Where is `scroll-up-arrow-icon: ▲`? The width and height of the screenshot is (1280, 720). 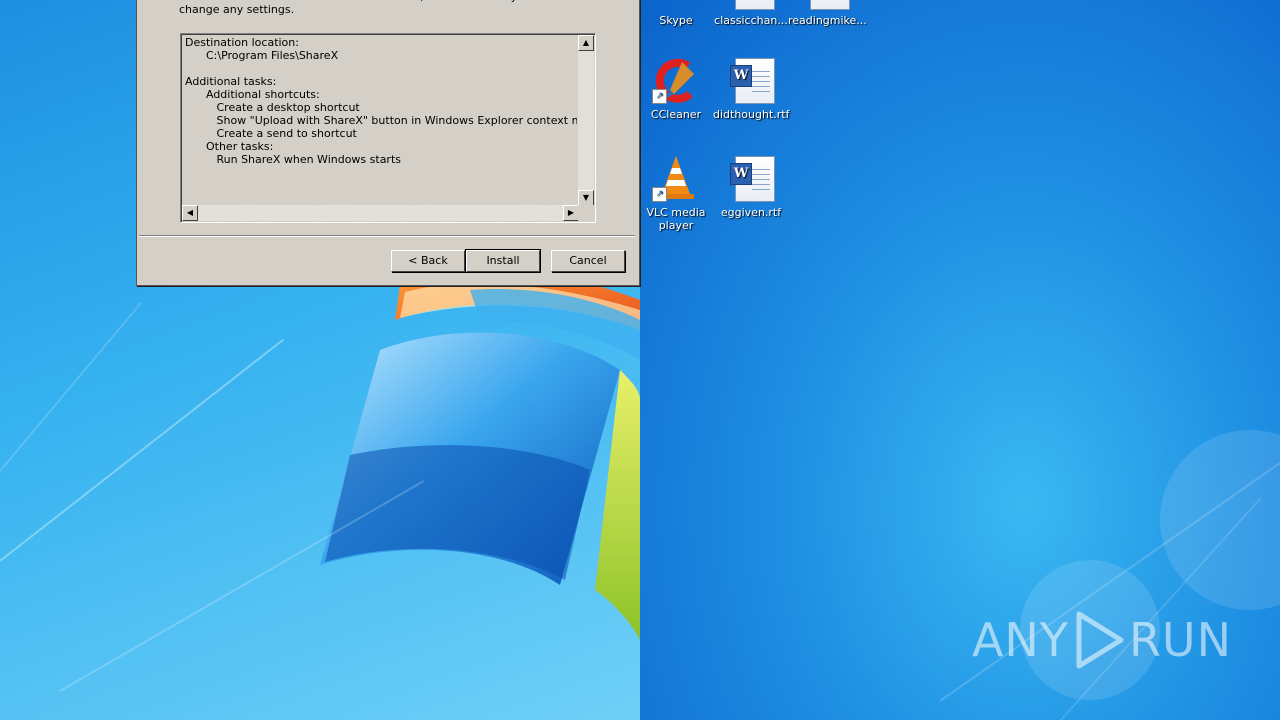 scroll-up-arrow-icon: ▲ is located at coordinates (586, 43).